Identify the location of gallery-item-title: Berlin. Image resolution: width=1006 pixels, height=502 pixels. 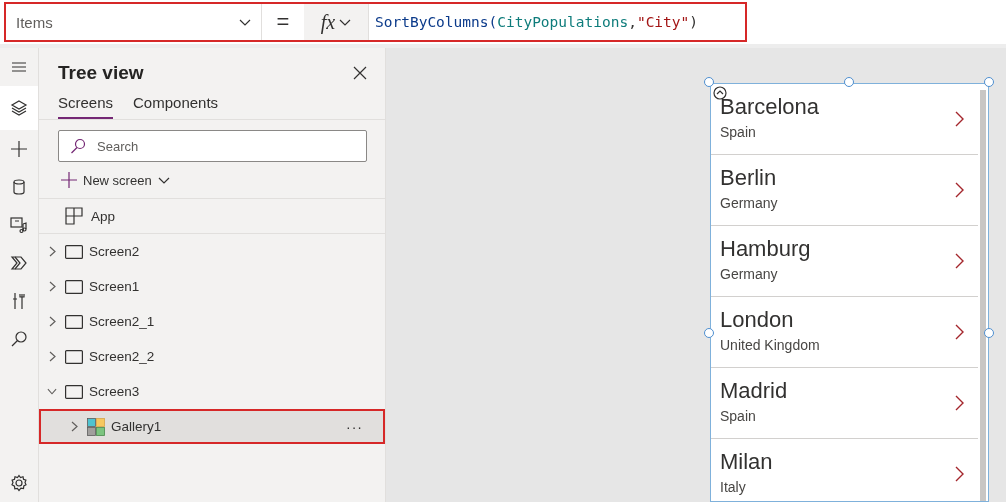
(749, 178).